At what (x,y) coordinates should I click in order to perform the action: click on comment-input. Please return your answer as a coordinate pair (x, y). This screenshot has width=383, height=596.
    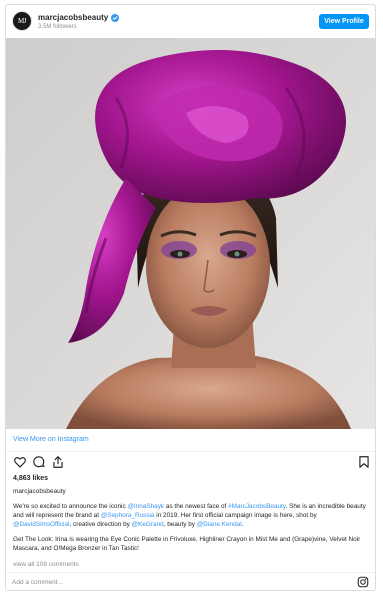
    Looking at the image, I should click on (177, 582).